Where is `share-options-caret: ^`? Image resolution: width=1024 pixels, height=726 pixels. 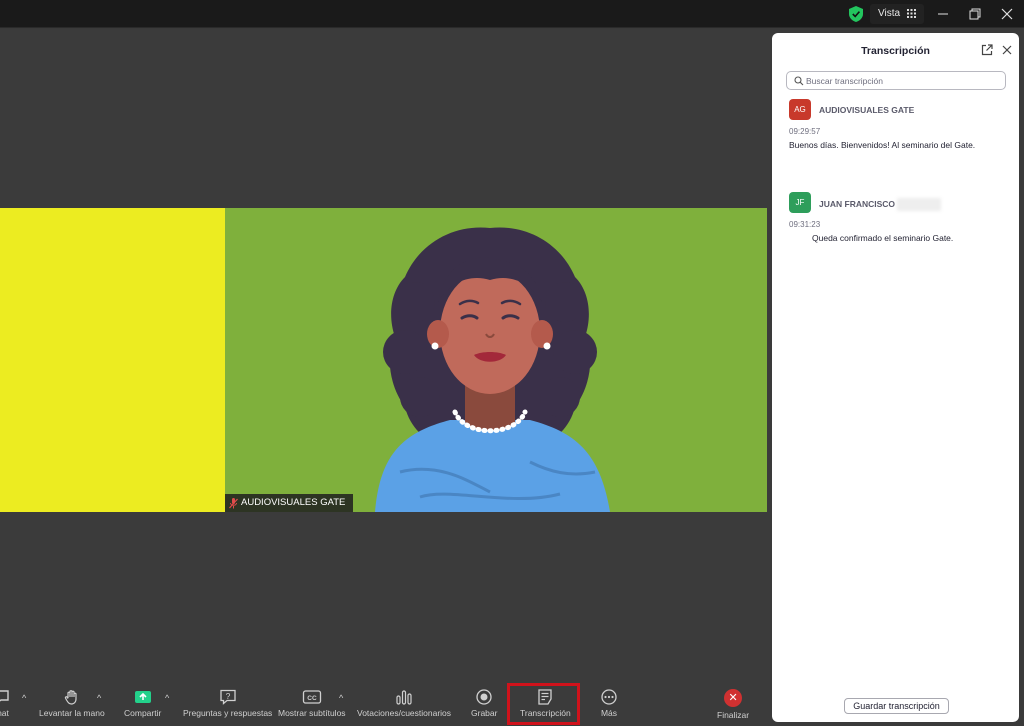 share-options-caret: ^ is located at coordinates (167, 698).